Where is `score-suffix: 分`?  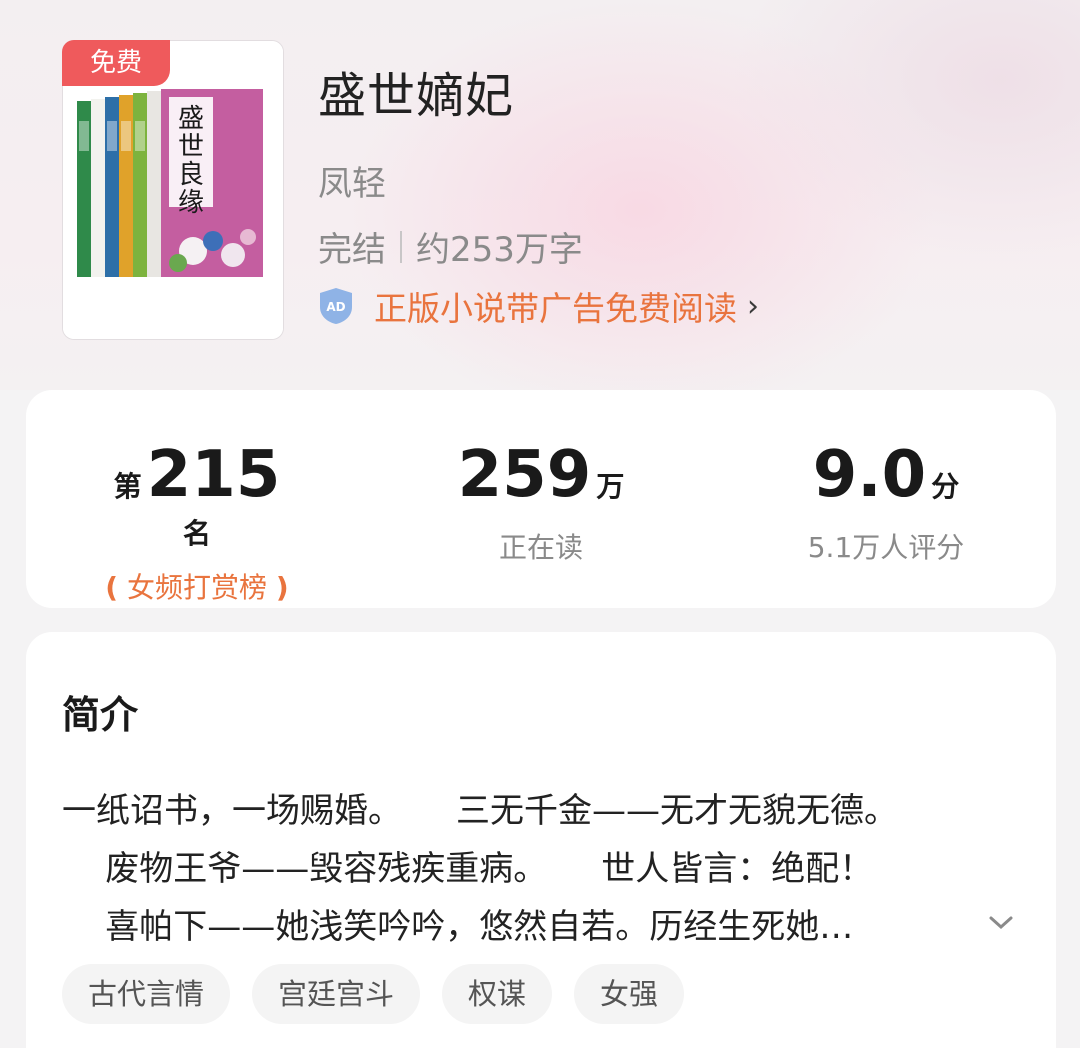
score-suffix: 分 is located at coordinates (945, 486).